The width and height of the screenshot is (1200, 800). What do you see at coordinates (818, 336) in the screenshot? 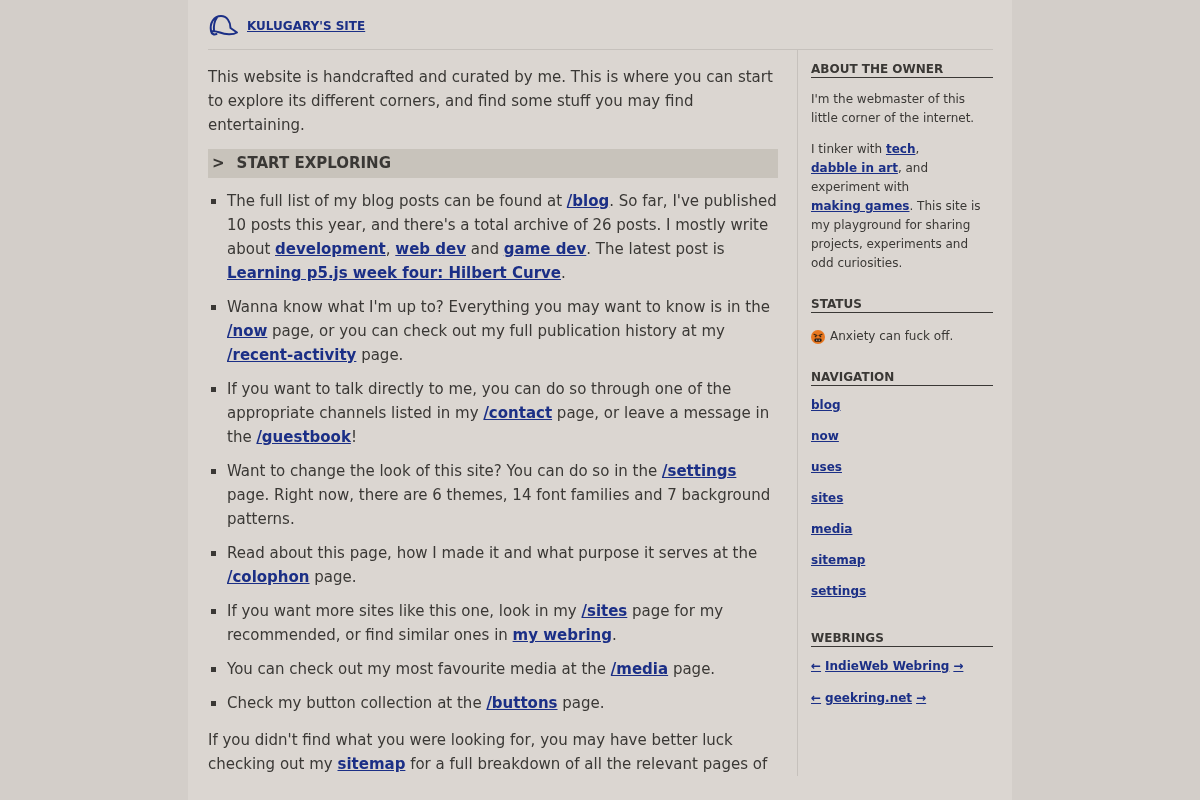
I see `angry-face-icon` at bounding box center [818, 336].